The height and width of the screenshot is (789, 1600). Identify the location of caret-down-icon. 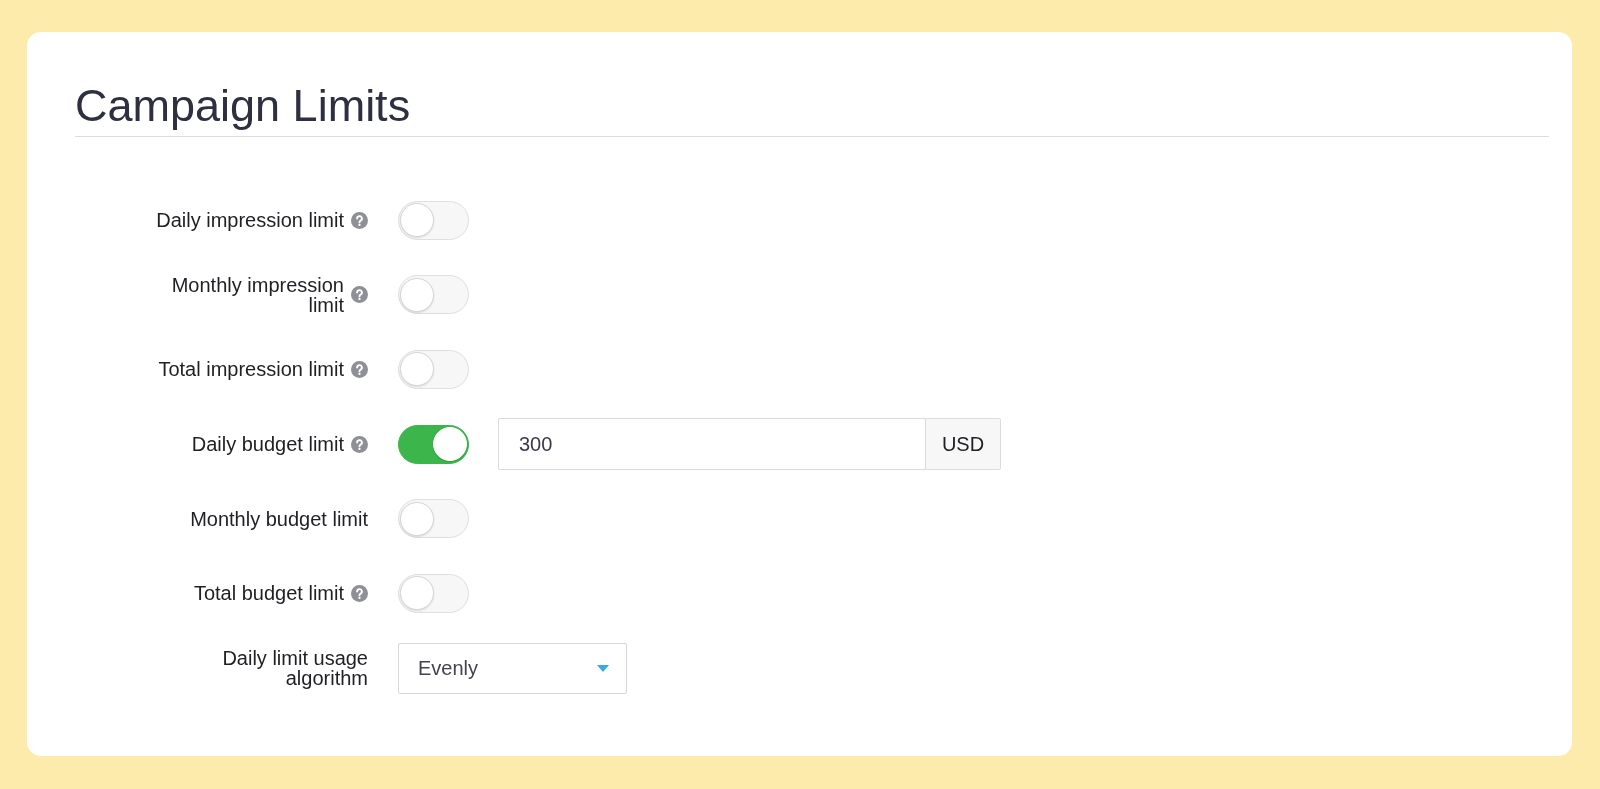
(603, 668).